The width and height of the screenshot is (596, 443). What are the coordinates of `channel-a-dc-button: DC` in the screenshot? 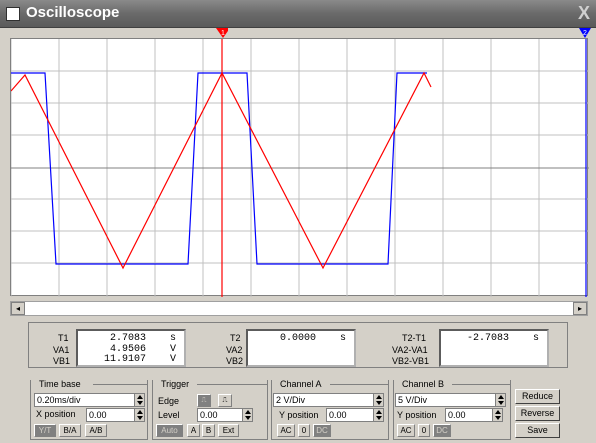 It's located at (322, 430).